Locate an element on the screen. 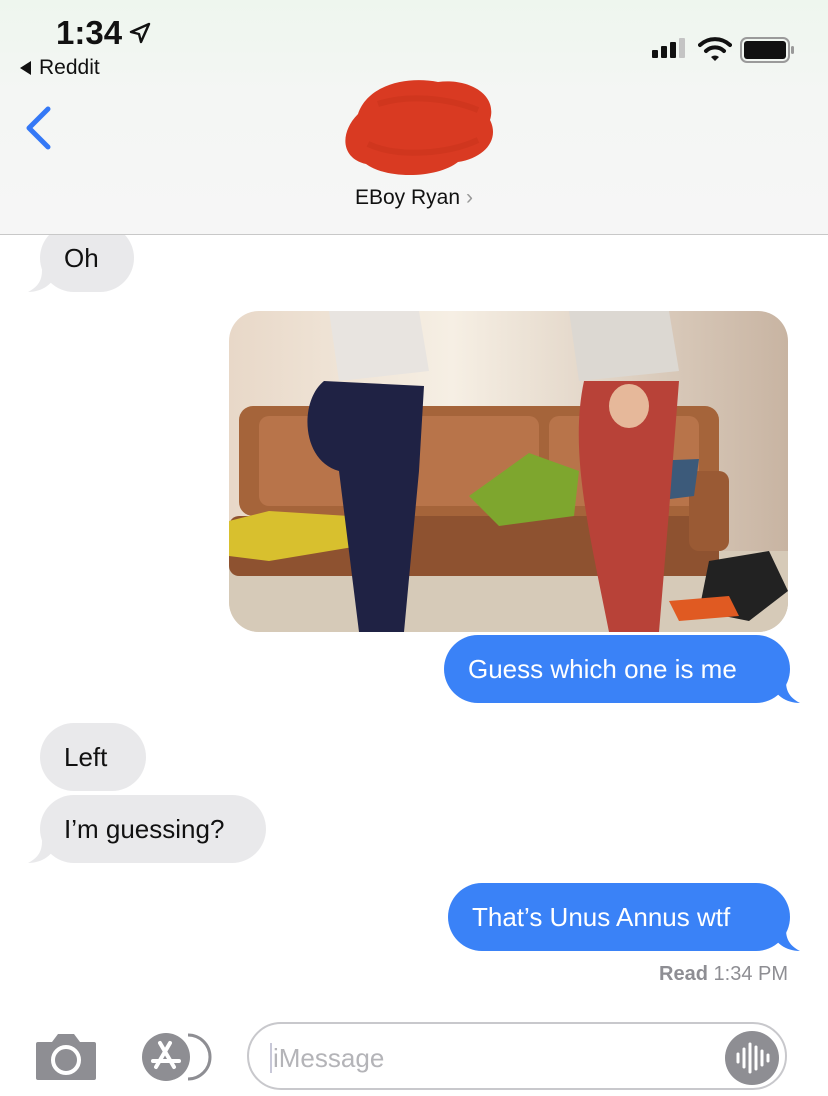 This screenshot has width=828, height=1096. read-time: 1:34 PM is located at coordinates (750, 974).